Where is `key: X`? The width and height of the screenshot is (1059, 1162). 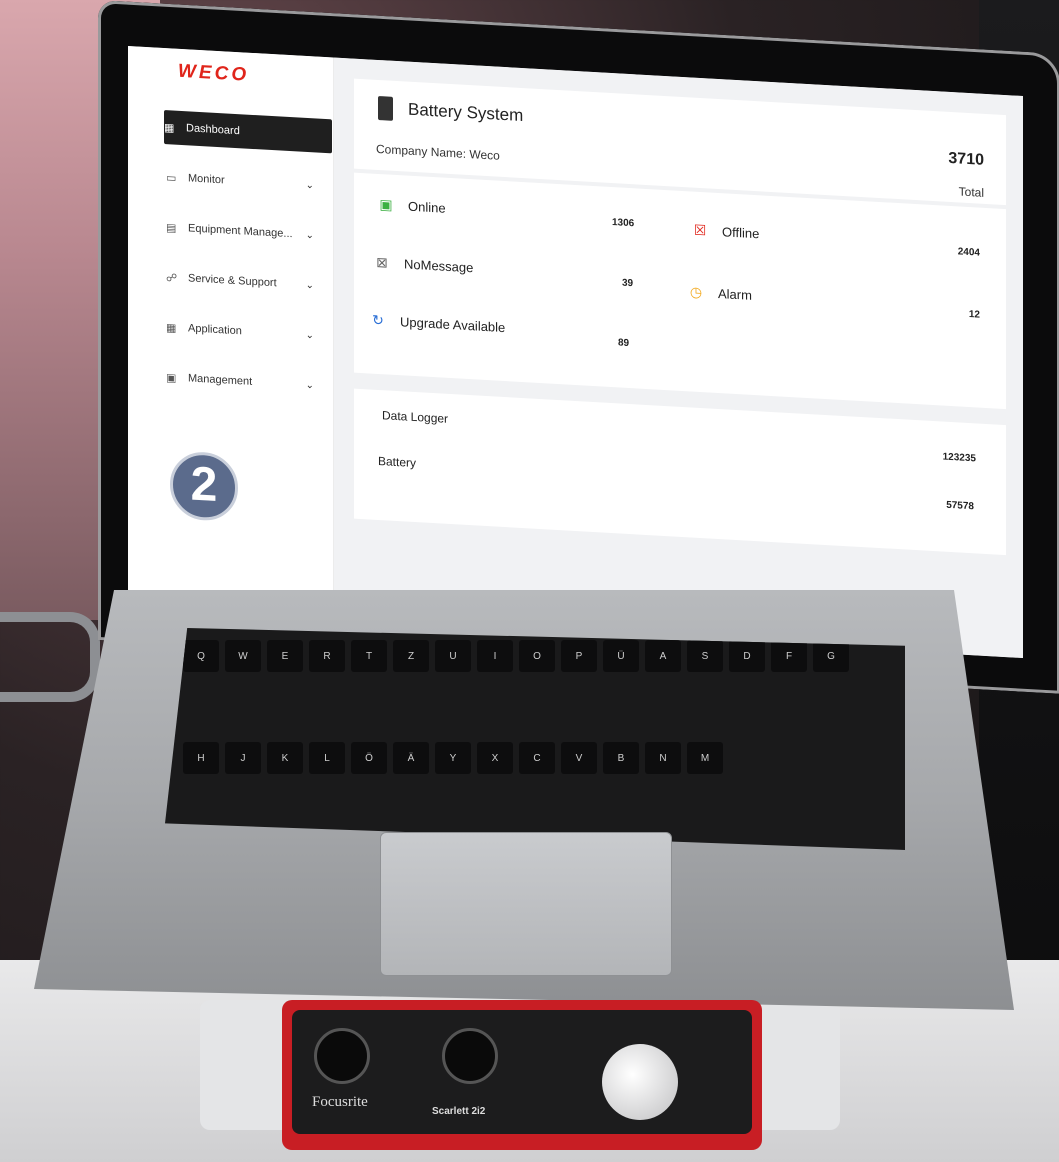
key: X is located at coordinates (495, 758).